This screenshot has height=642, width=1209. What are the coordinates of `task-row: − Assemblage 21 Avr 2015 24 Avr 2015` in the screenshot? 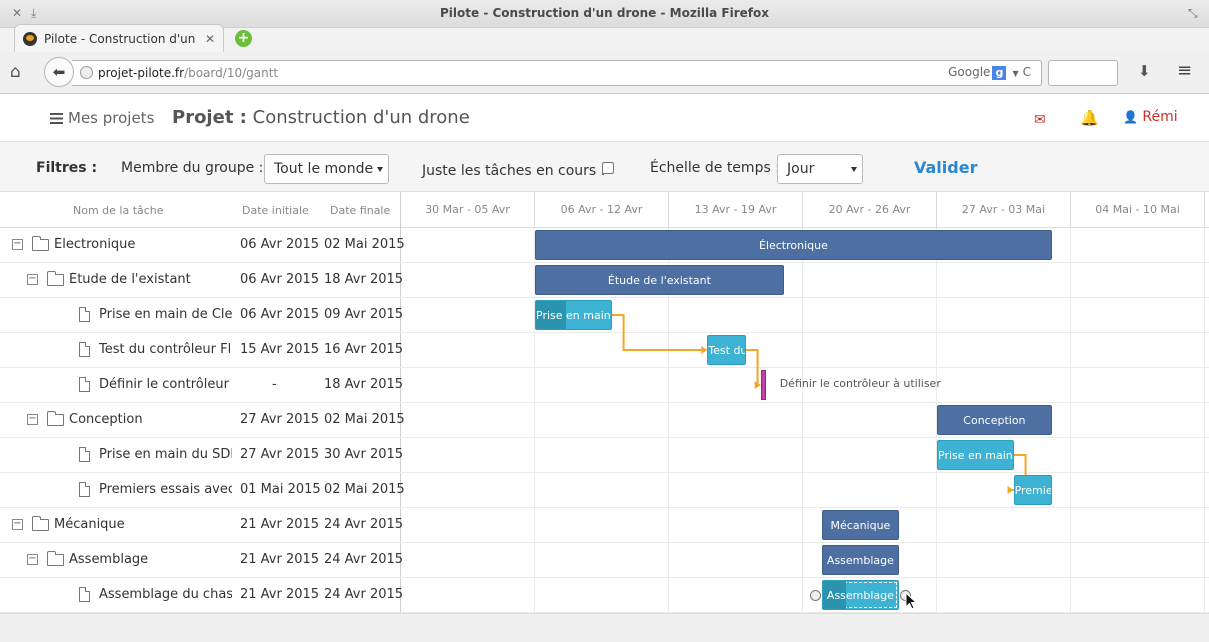 It's located at (201, 560).